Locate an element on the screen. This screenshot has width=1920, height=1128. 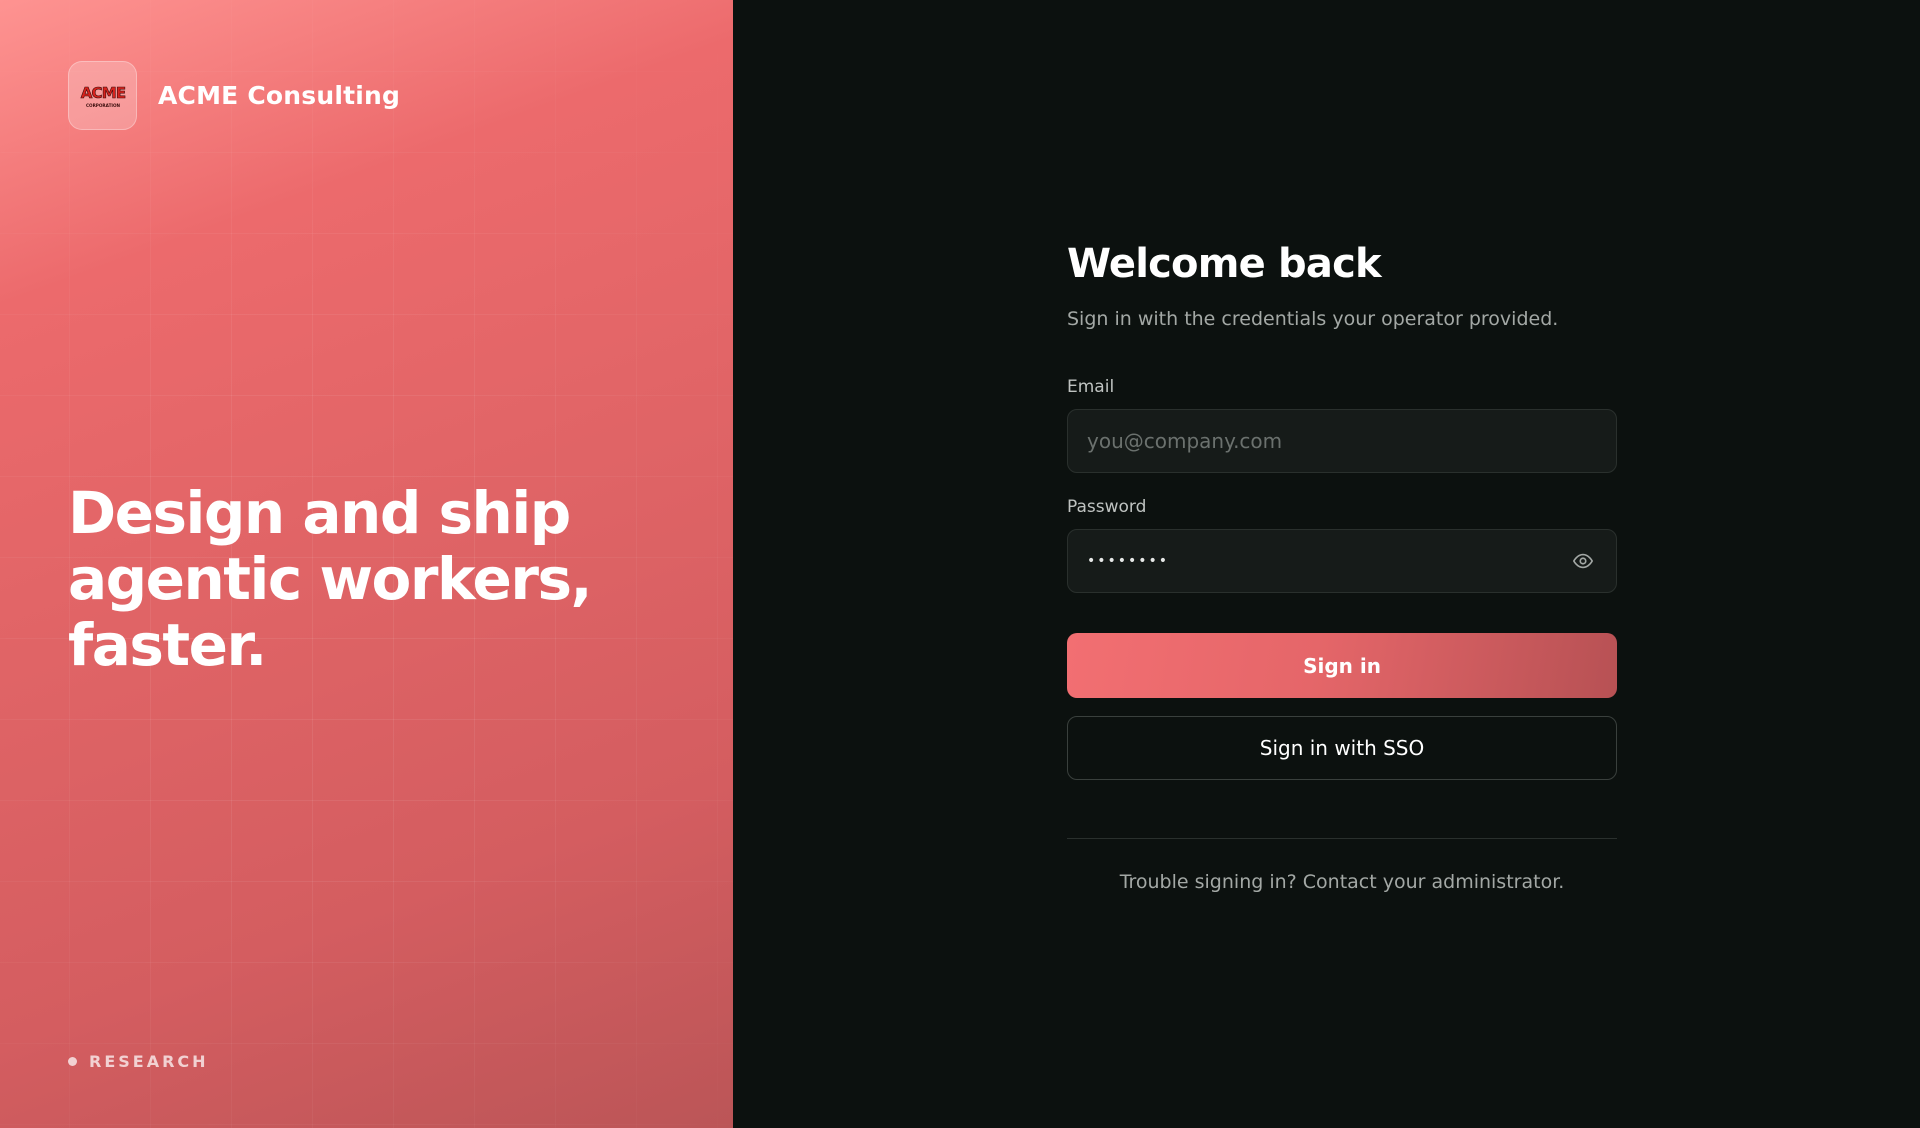
page-title: Welcome back is located at coordinates (1224, 264).